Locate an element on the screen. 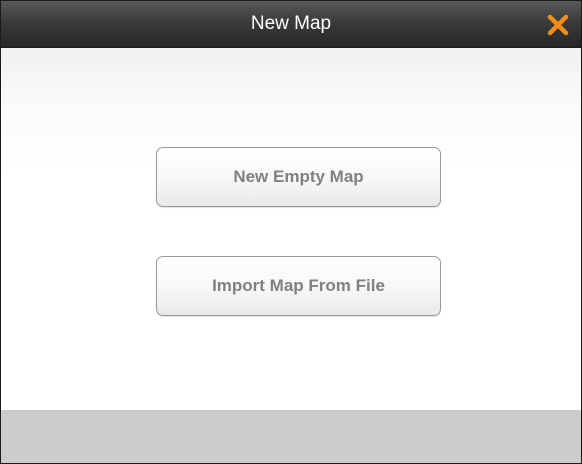 This screenshot has height=464, width=582. close-x-icon is located at coordinates (558, 25).